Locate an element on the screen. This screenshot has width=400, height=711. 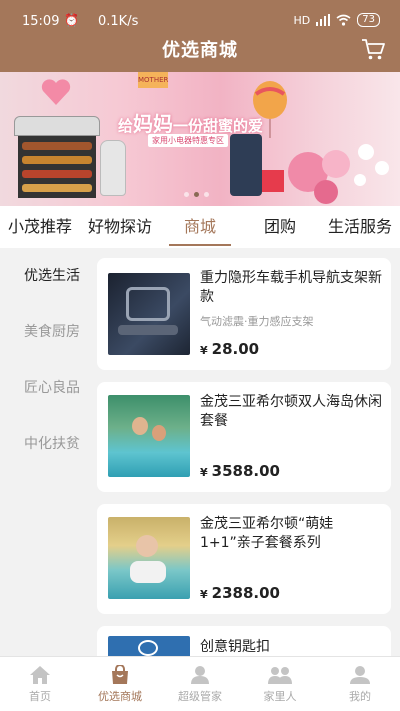
nav-mall: 优选商城 is located at coordinates (120, 684).